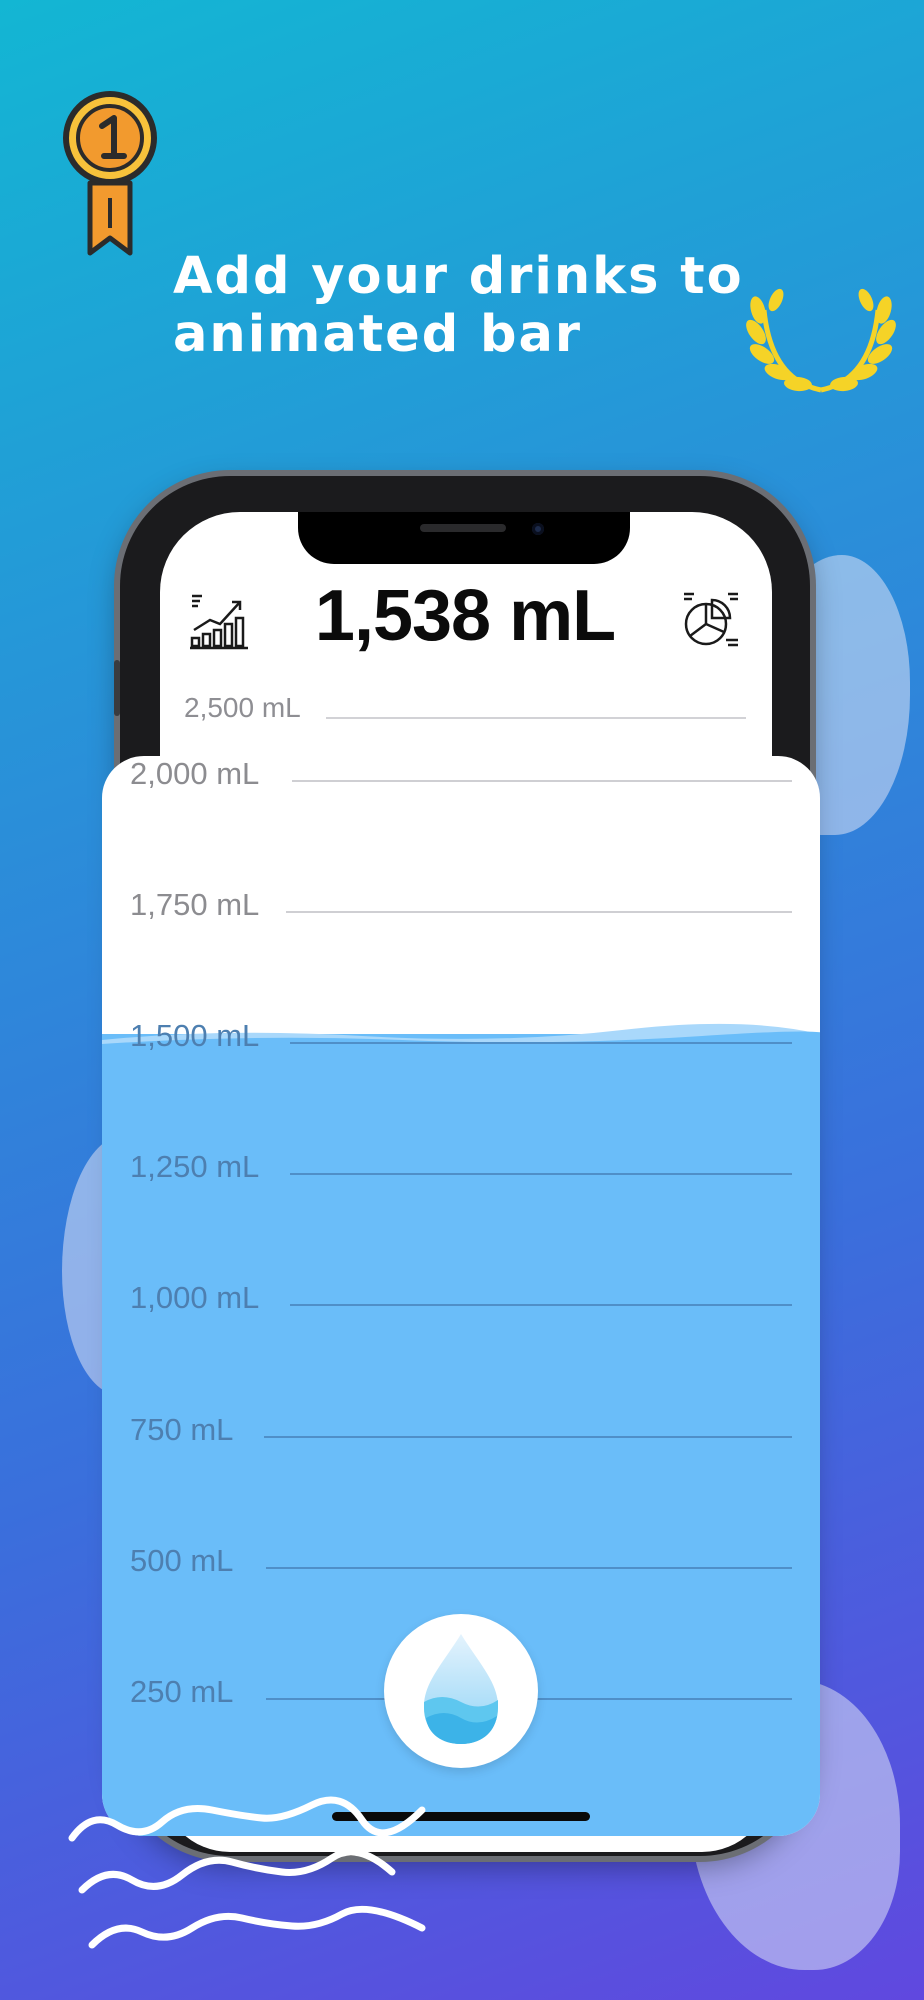 This screenshot has width=924, height=2000. I want to click on daily-total: 1,538 mL, so click(465, 616).